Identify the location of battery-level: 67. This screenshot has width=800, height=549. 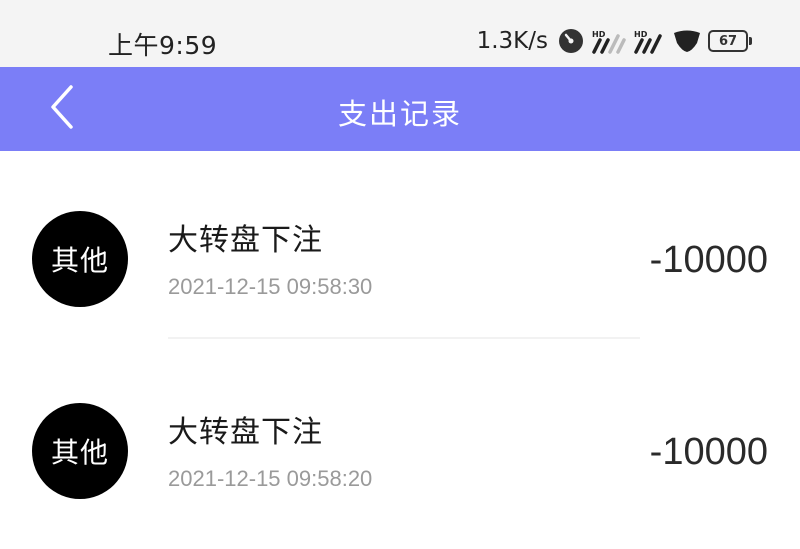
(728, 41).